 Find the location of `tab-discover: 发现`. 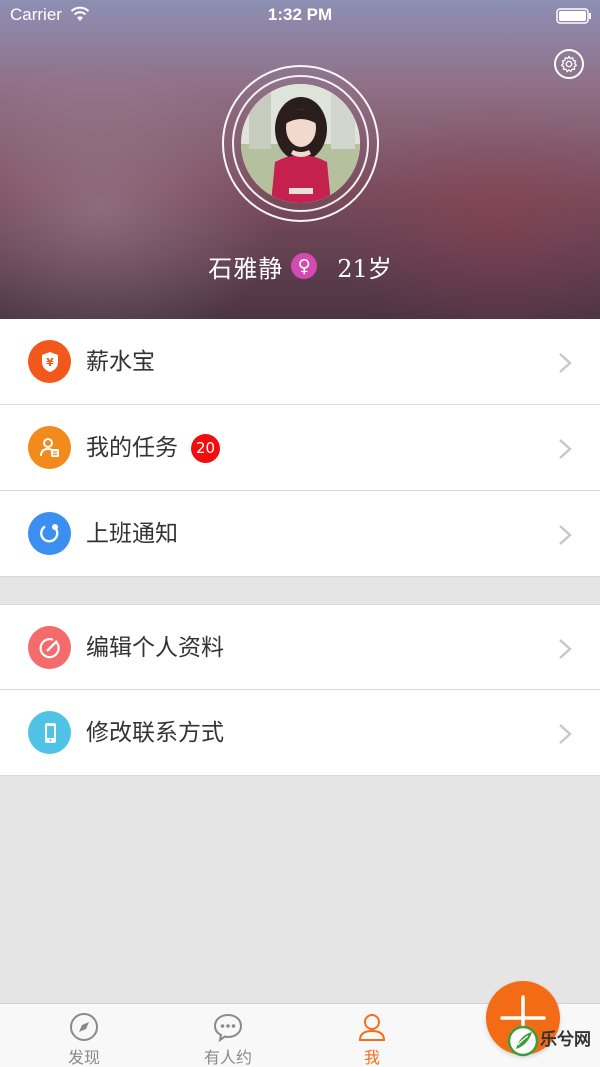

tab-discover: 发现 is located at coordinates (84, 1035).